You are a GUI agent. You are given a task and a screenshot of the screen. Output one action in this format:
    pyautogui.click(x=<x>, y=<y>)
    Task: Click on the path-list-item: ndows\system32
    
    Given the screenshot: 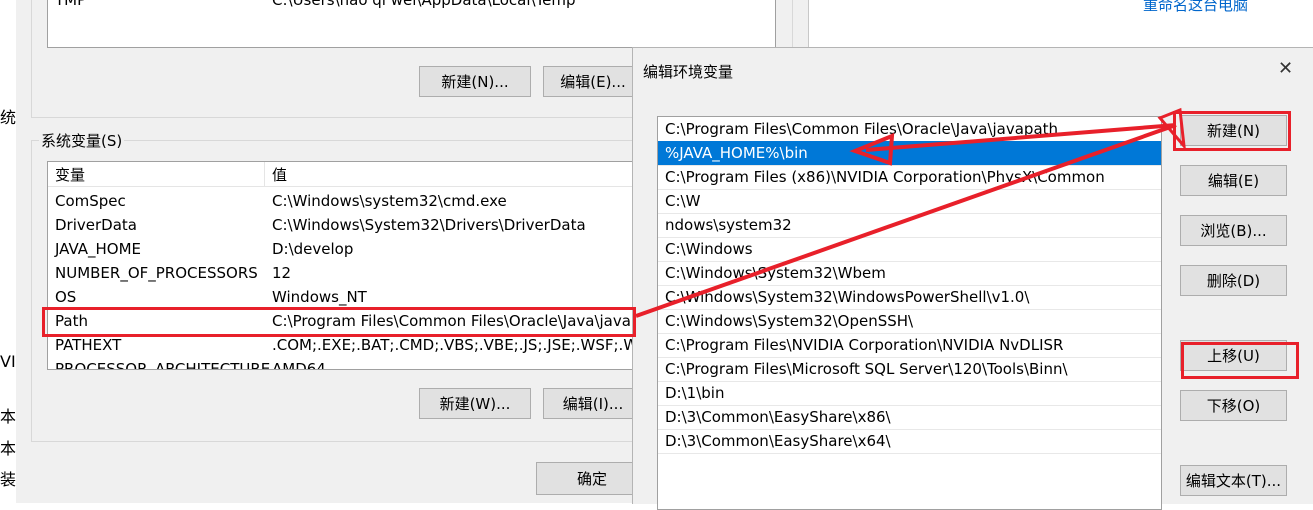 What is the action you would take?
    pyautogui.click(x=909, y=225)
    